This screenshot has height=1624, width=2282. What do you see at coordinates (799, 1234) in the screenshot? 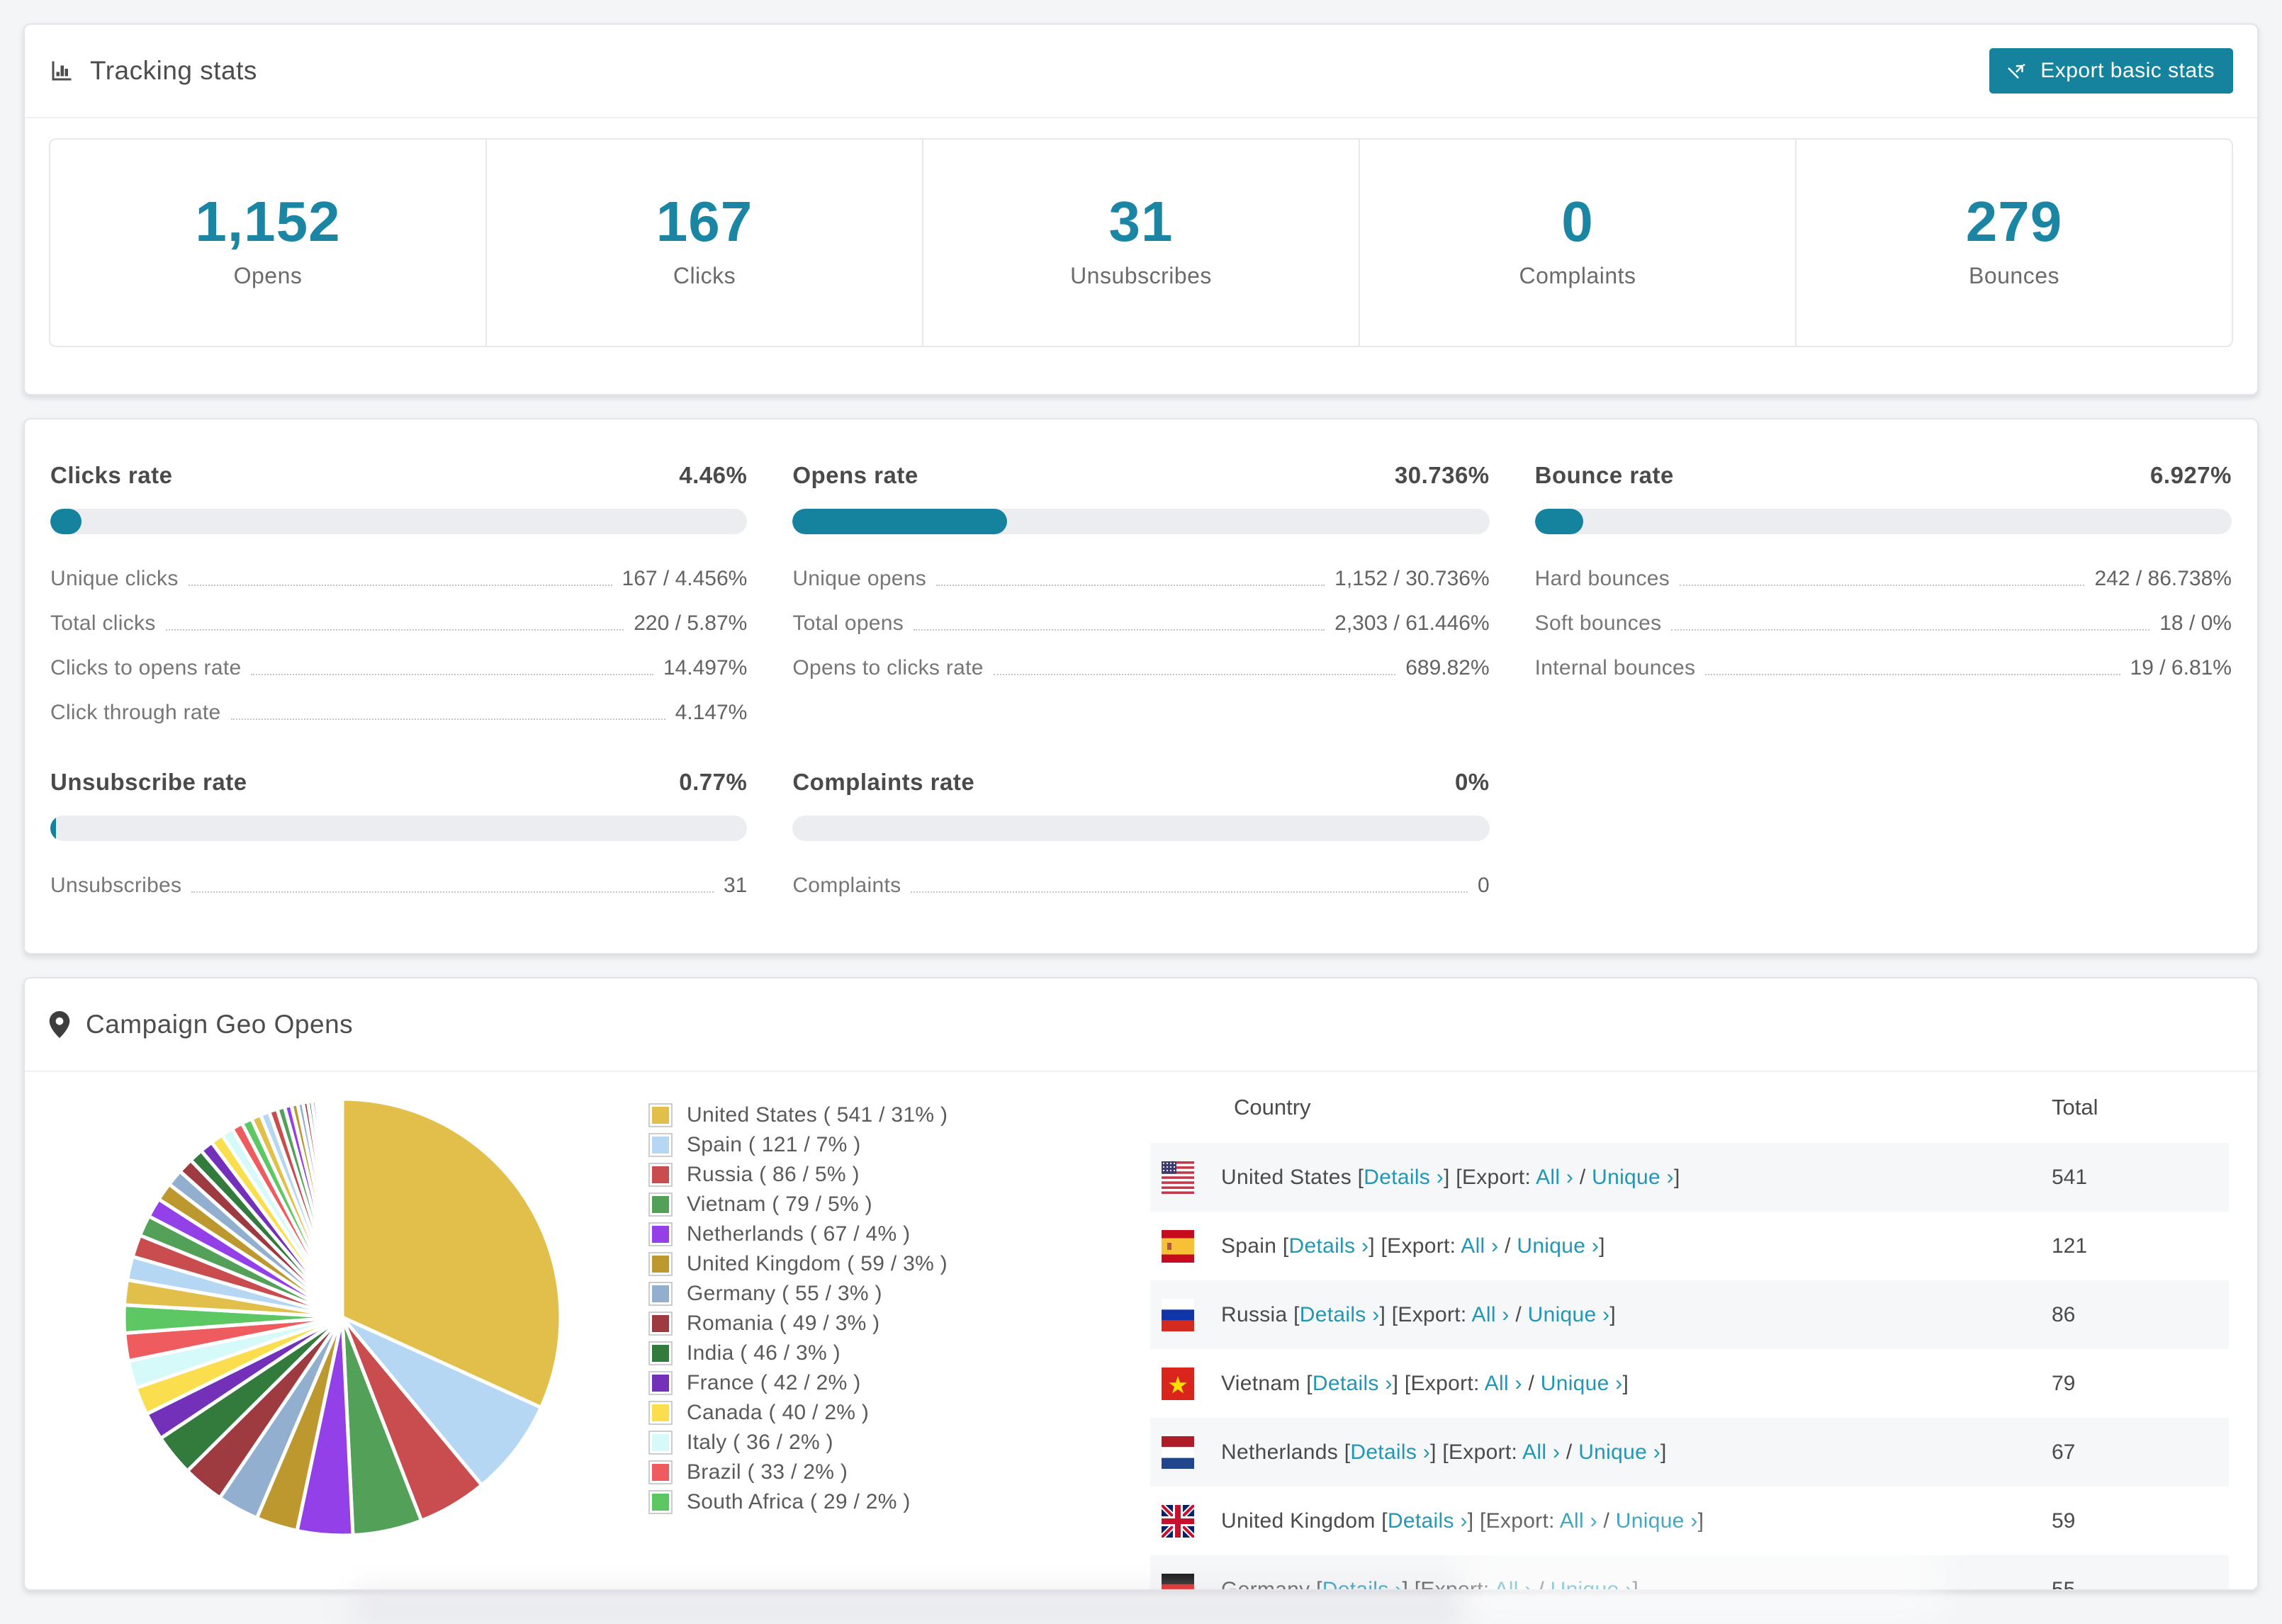
I see `legend-label: Netherlands ( 67 / 4% )` at bounding box center [799, 1234].